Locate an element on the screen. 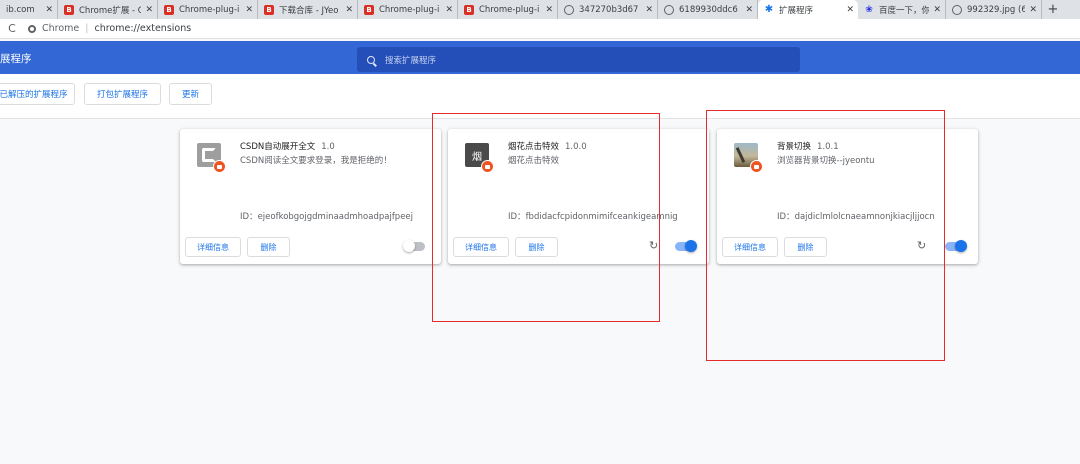 The width and height of the screenshot is (1080, 464). tab-5: B Chrome-plug-i ✕ is located at coordinates (508, 9).